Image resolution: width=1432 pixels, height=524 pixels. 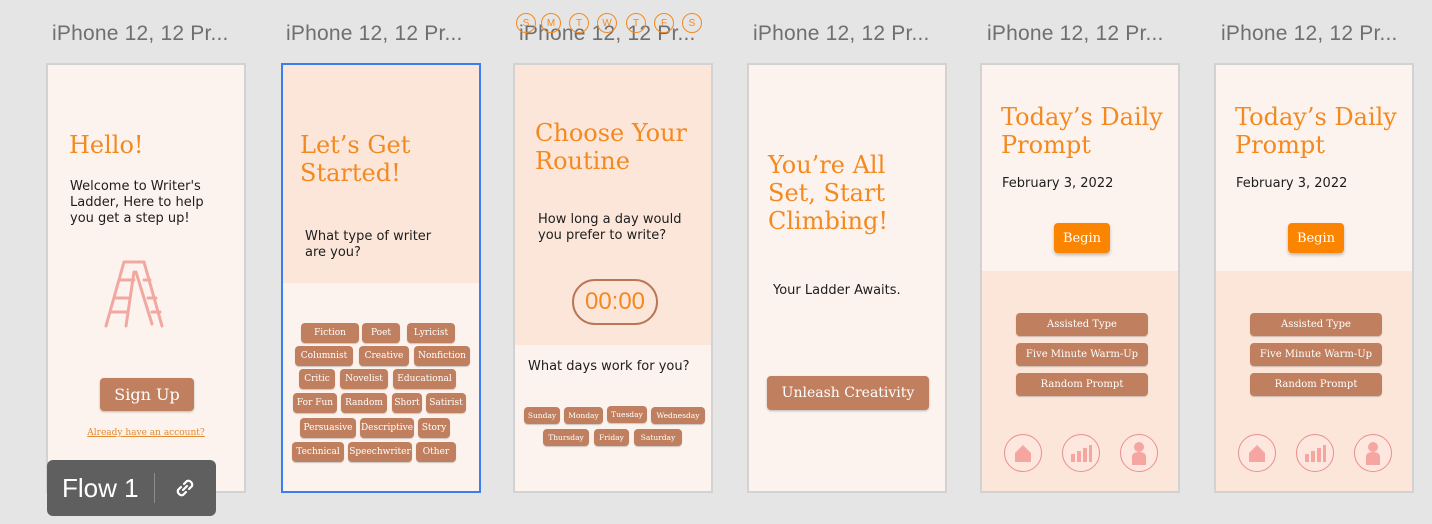 What do you see at coordinates (364, 403) in the screenshot?
I see `chip-random: Random` at bounding box center [364, 403].